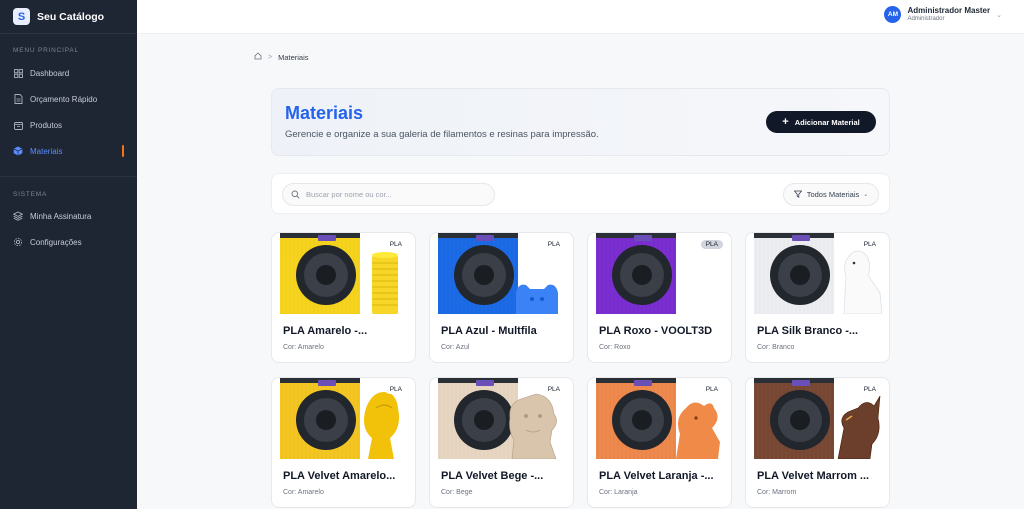  I want to click on sidebar-item-produtos: Produtos, so click(68, 125).